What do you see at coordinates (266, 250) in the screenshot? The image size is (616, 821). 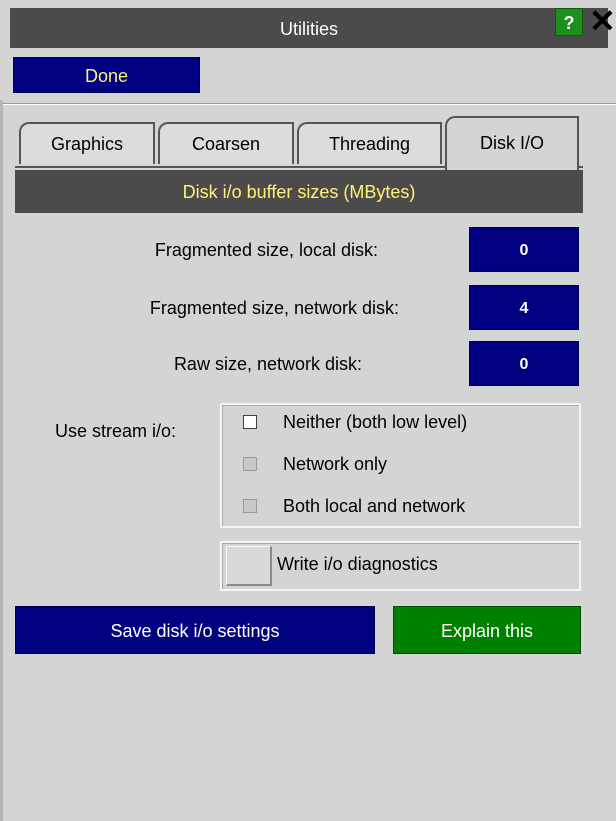 I see `fragmented-local-label: Fragmented size, local disk:` at bounding box center [266, 250].